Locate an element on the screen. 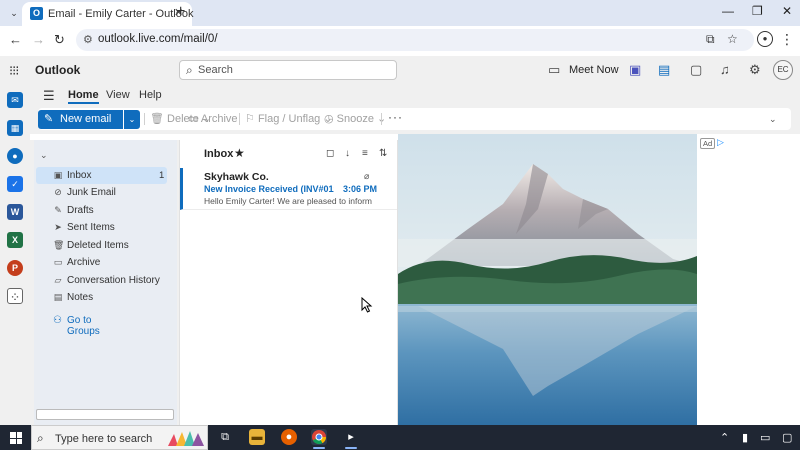 Image resolution: width=800 pixels, height=450 pixels. ribbon-expand-chevron-icon: ⌄ is located at coordinates (773, 119).